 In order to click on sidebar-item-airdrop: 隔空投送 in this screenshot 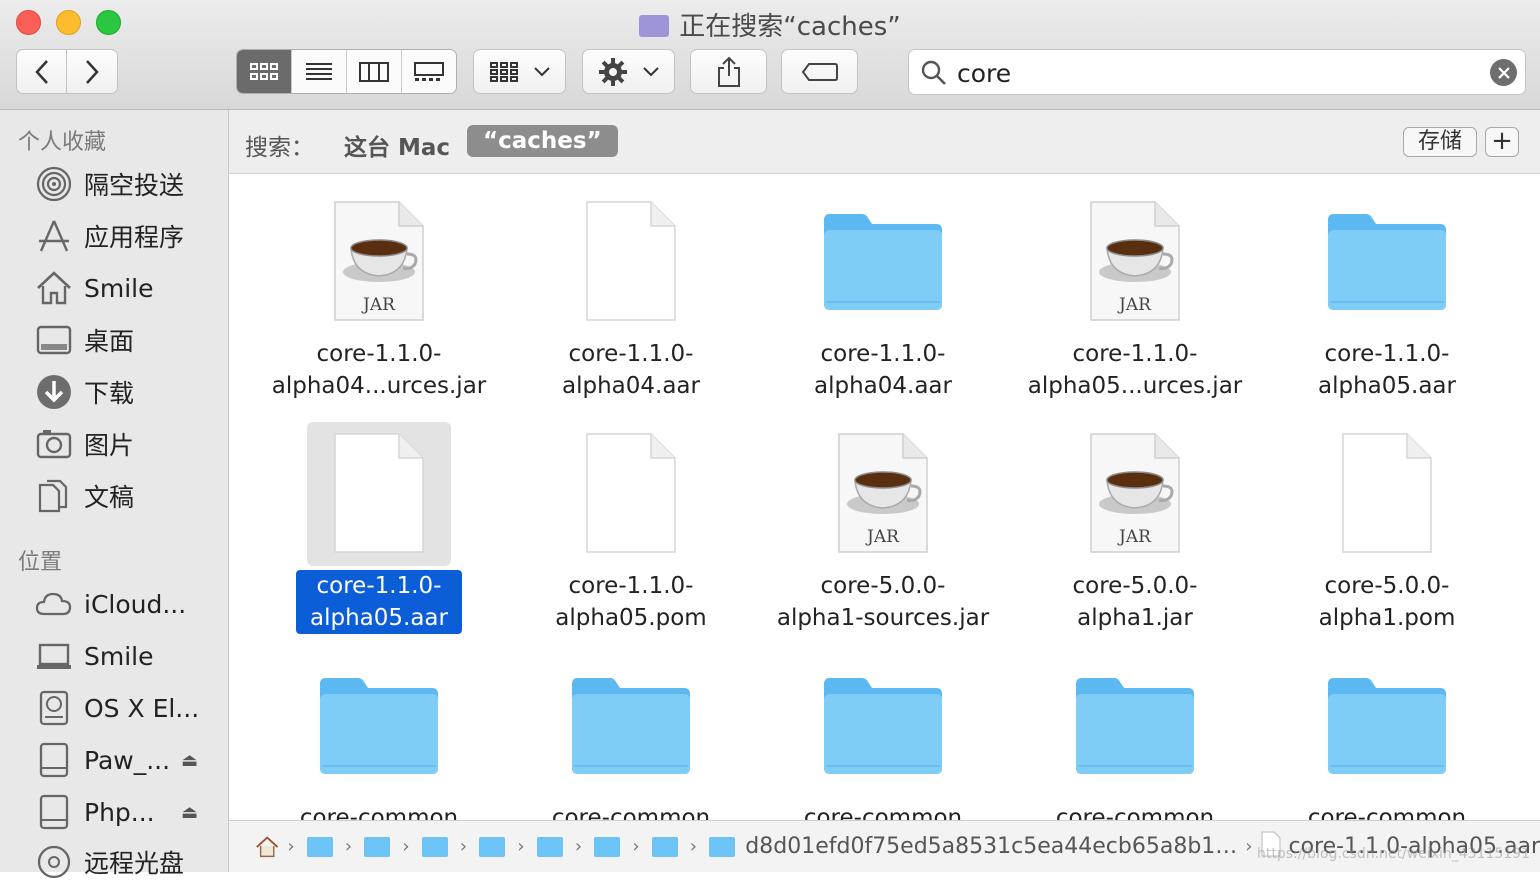, I will do `click(129, 184)`.